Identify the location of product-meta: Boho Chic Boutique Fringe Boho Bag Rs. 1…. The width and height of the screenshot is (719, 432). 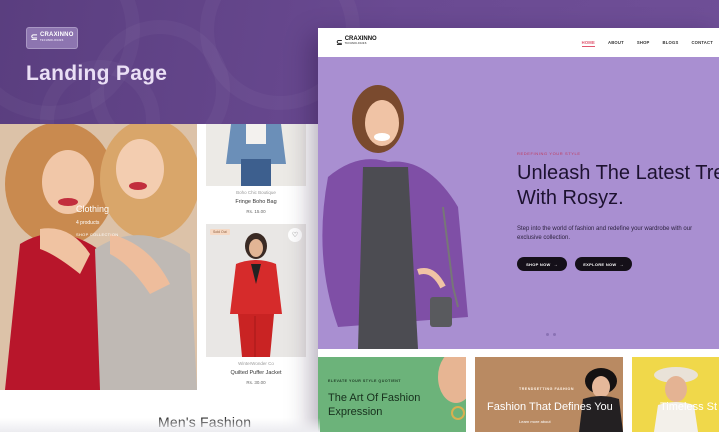
(256, 202).